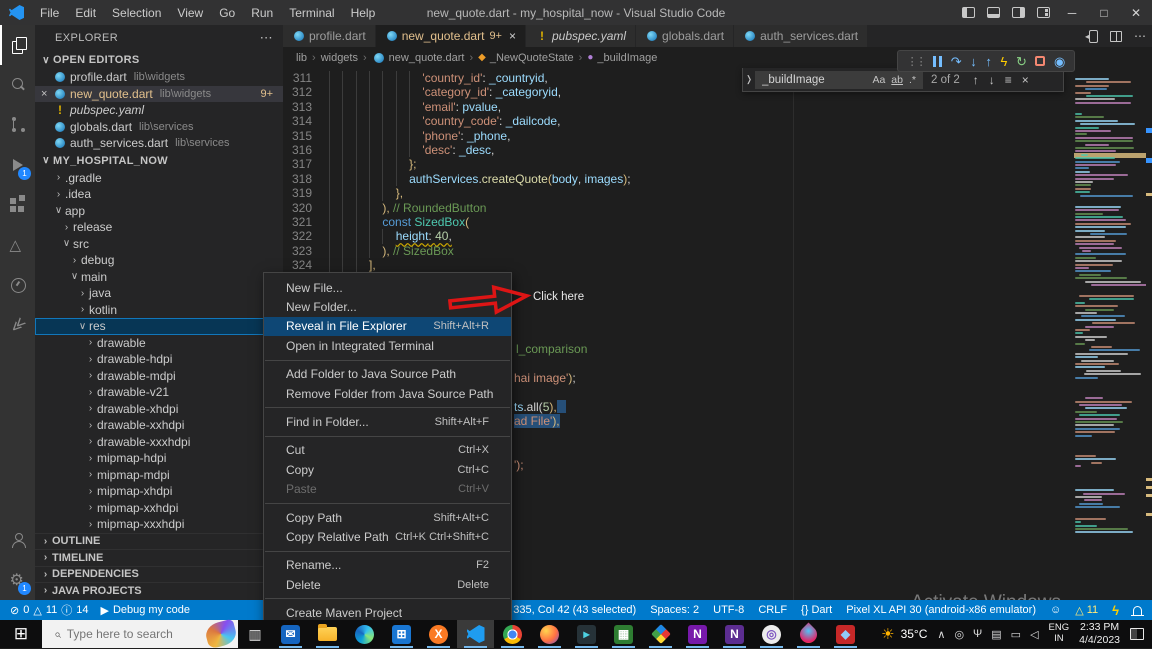  What do you see at coordinates (623, 634) in the screenshot?
I see `taskbar-app-photos-tool: ▦` at bounding box center [623, 634].